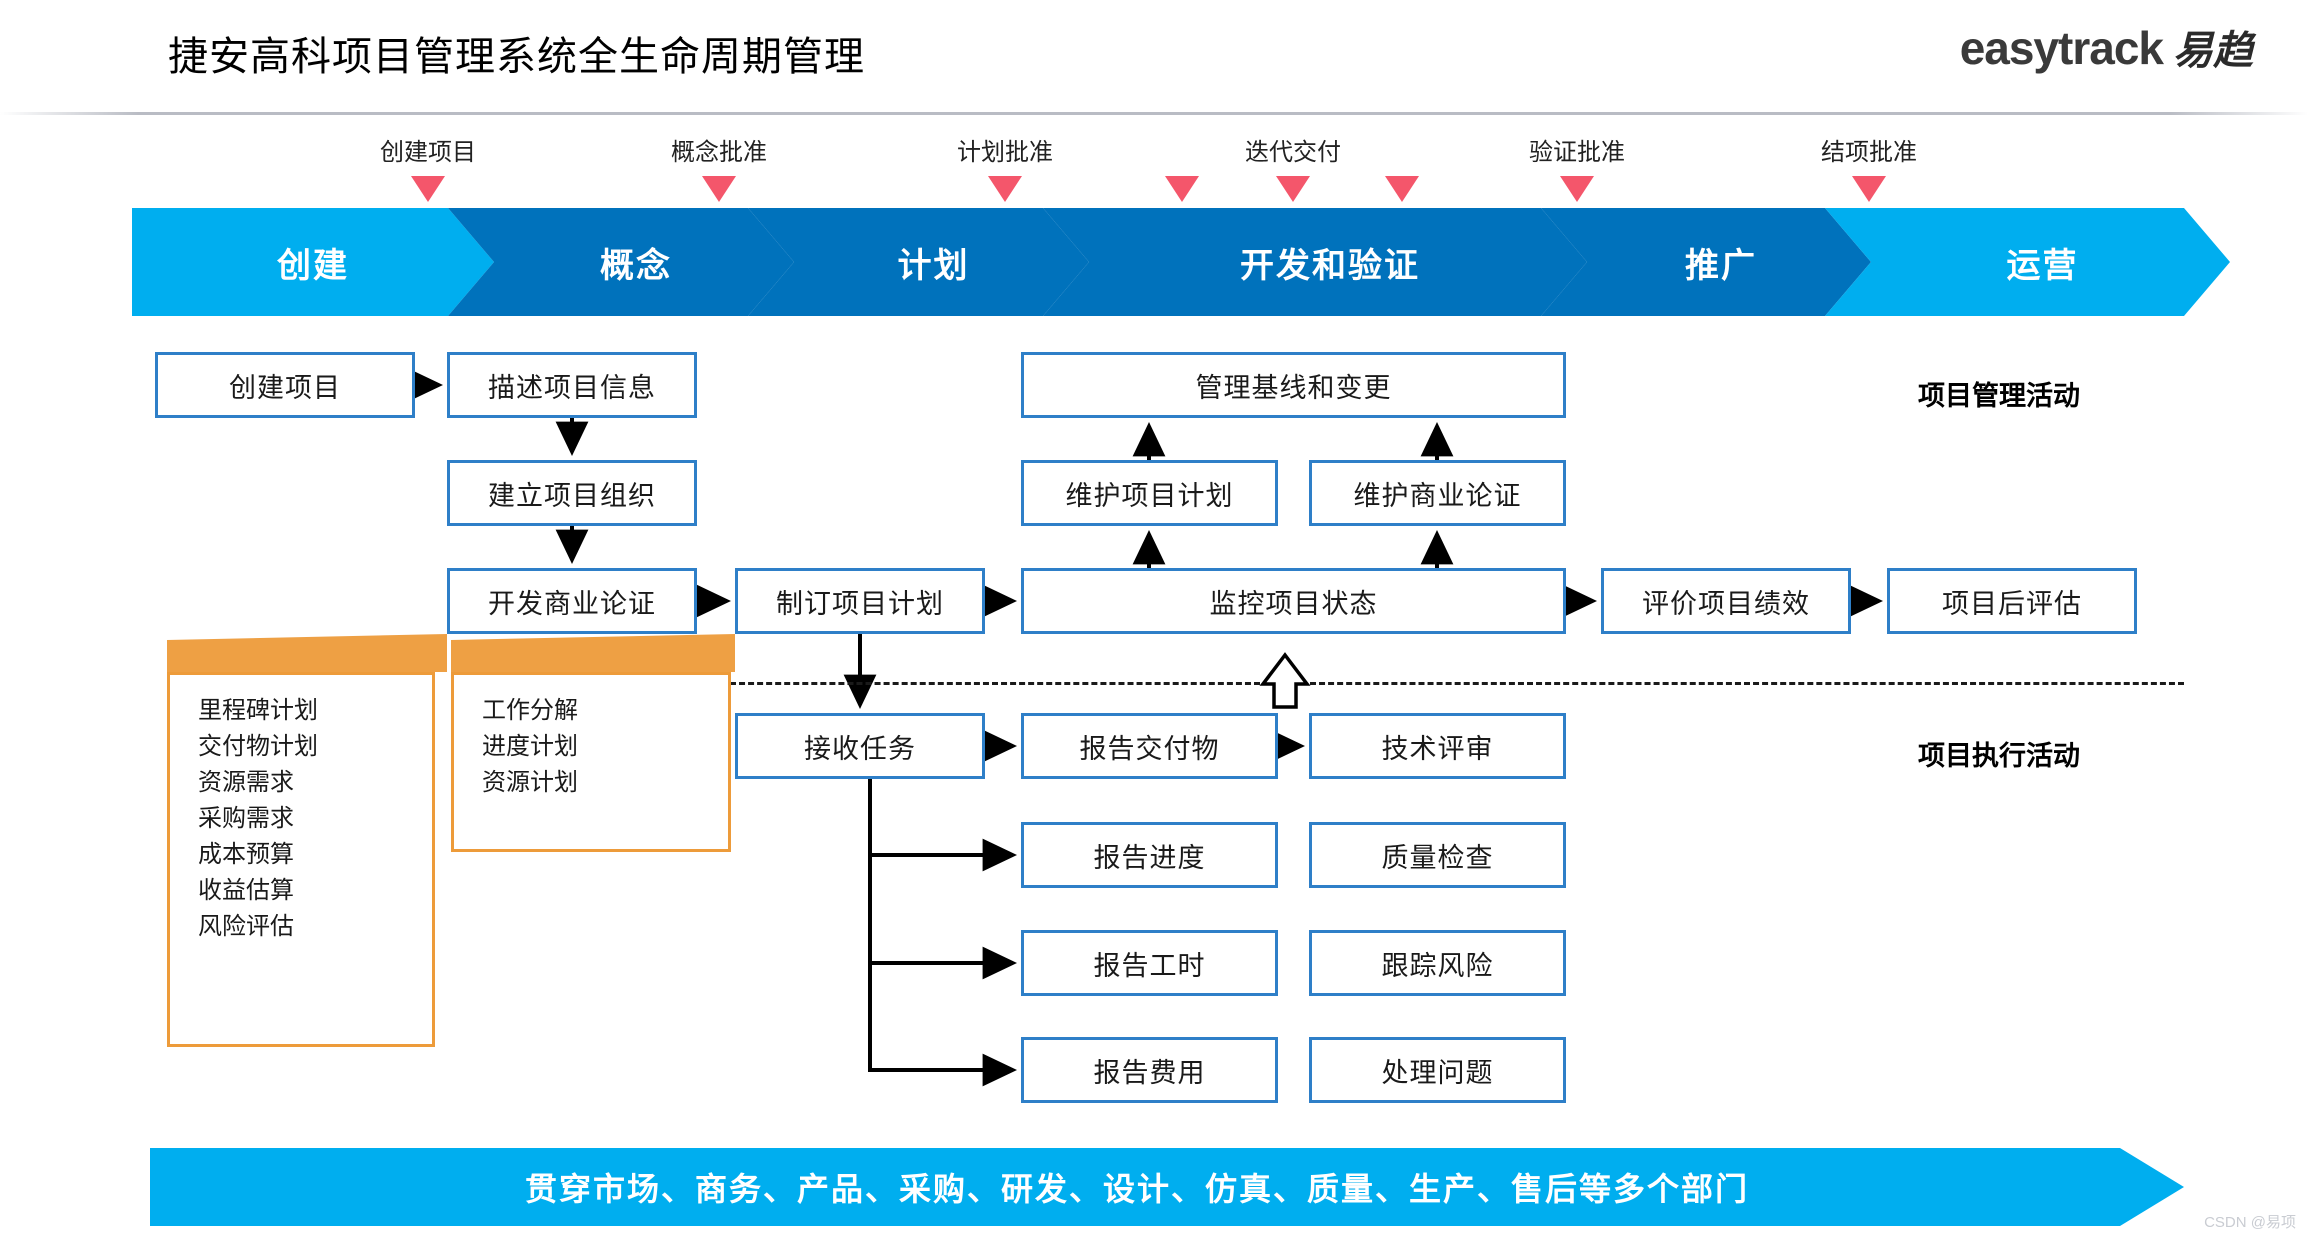 The height and width of the screenshot is (1240, 2308). I want to click on milestone-label: 创建项目, so click(428, 152).